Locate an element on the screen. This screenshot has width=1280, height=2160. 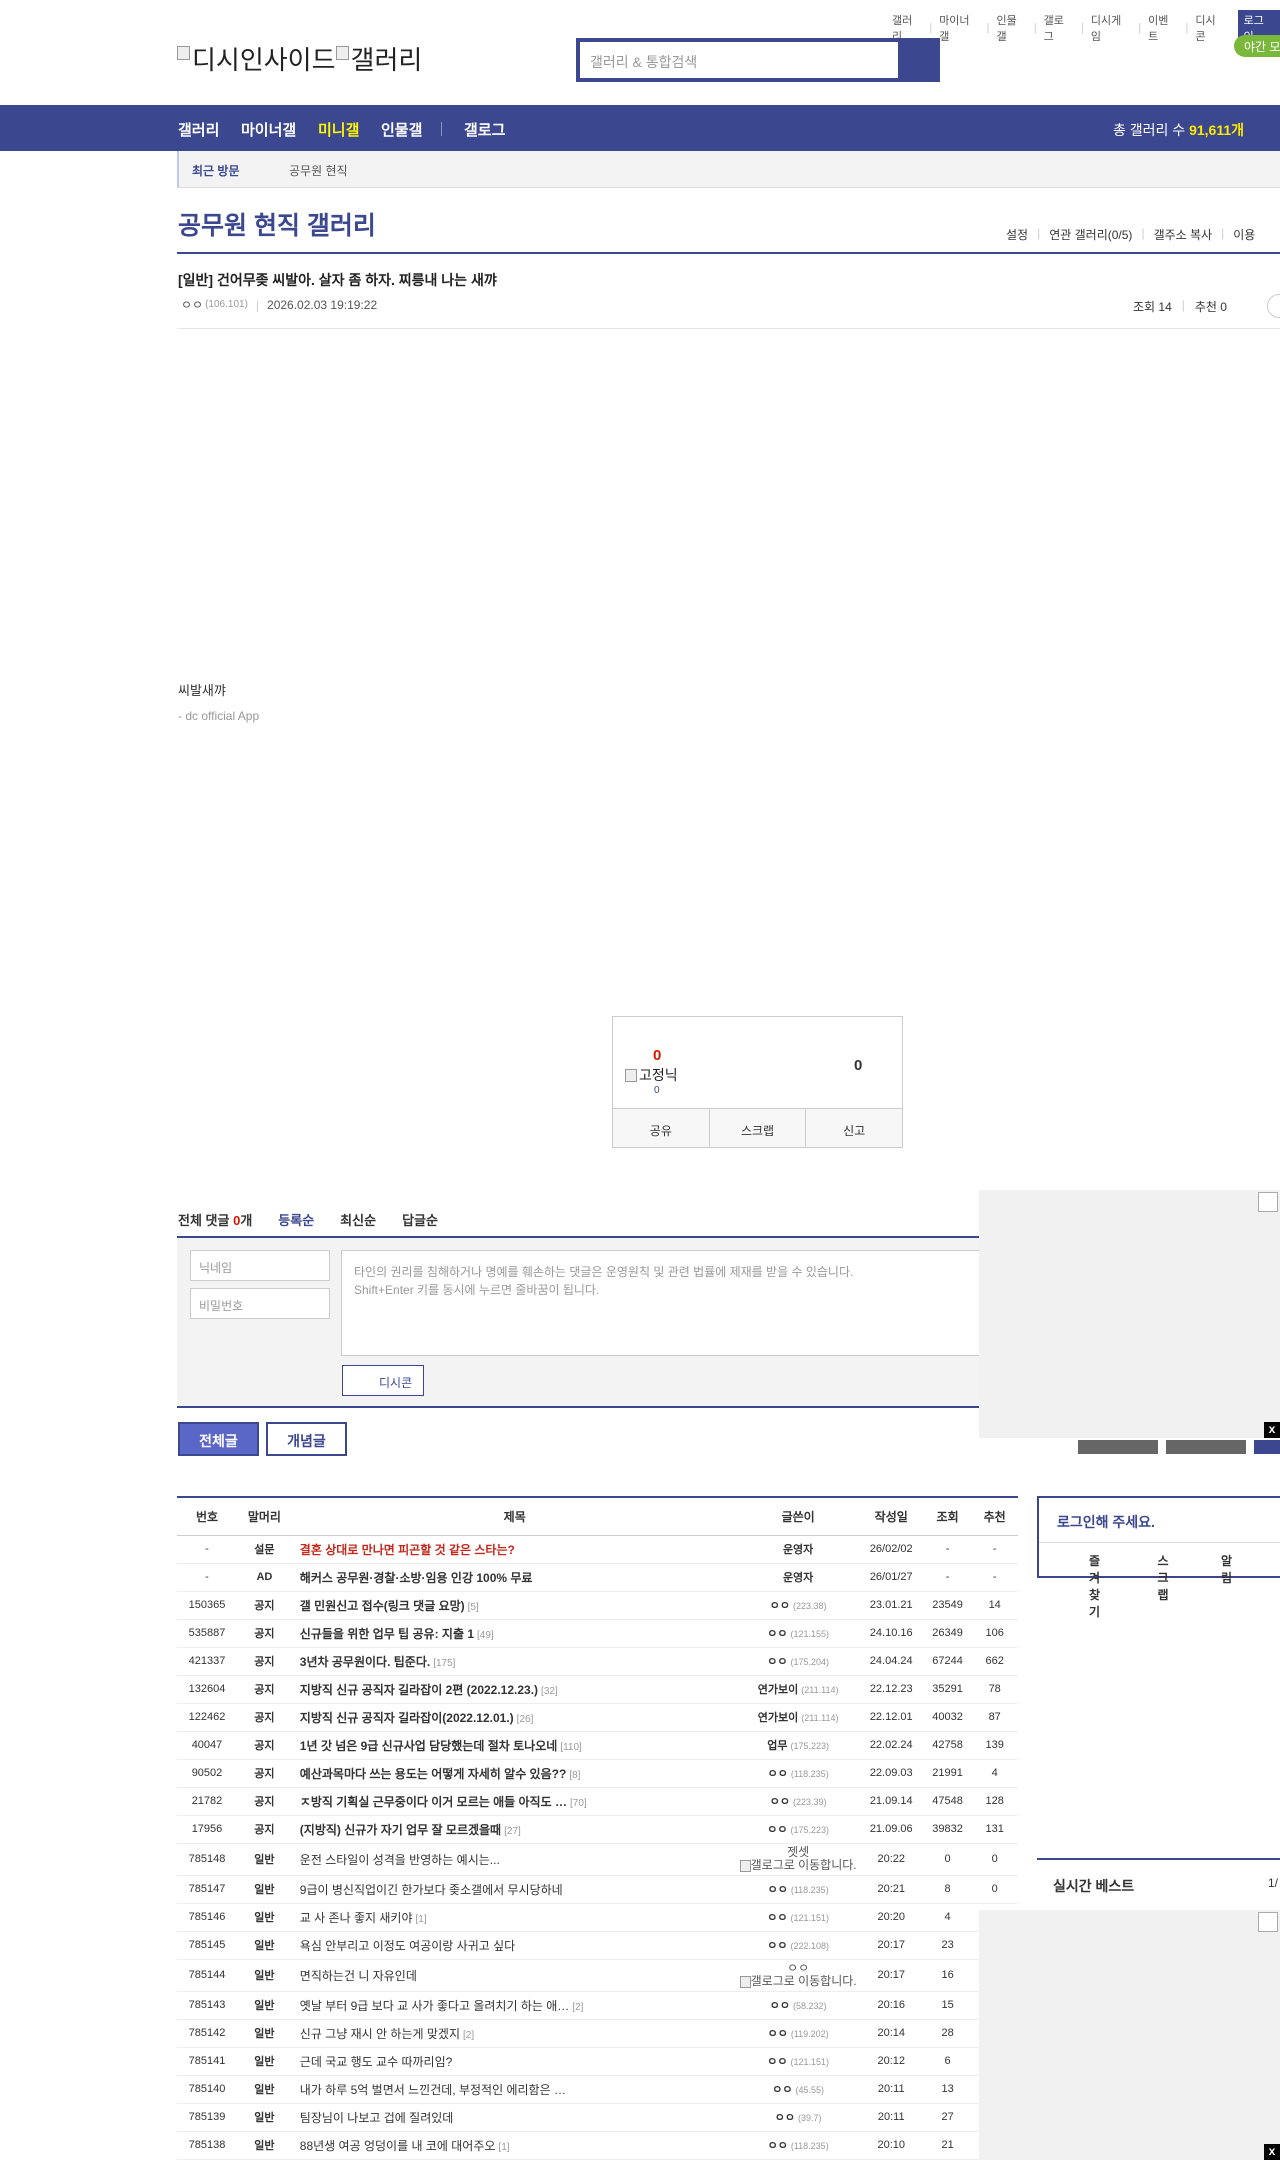
post-link: 3년차 공무원이다. 팁준다. is located at coordinates (365, 1662).